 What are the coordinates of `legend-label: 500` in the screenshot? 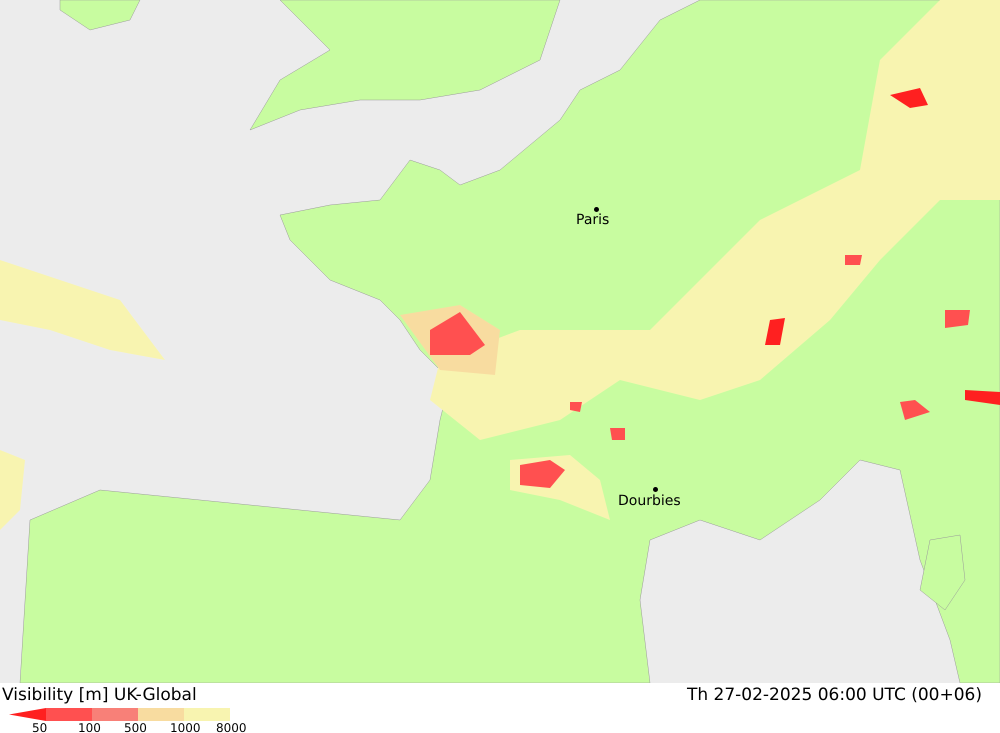 It's located at (136, 727).